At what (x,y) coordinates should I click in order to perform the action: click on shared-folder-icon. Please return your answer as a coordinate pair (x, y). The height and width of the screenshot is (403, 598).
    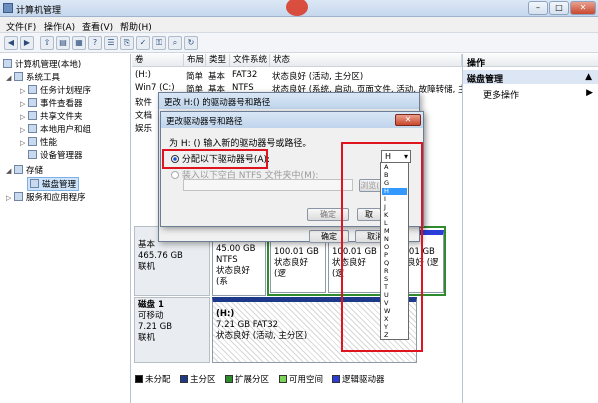
    Looking at the image, I should click on (32, 115).